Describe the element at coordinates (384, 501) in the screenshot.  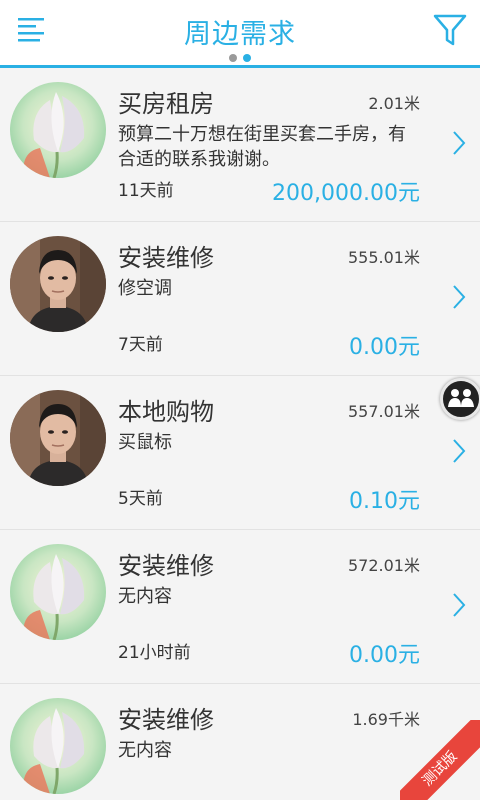
I see `item-price: 0.10元` at that location.